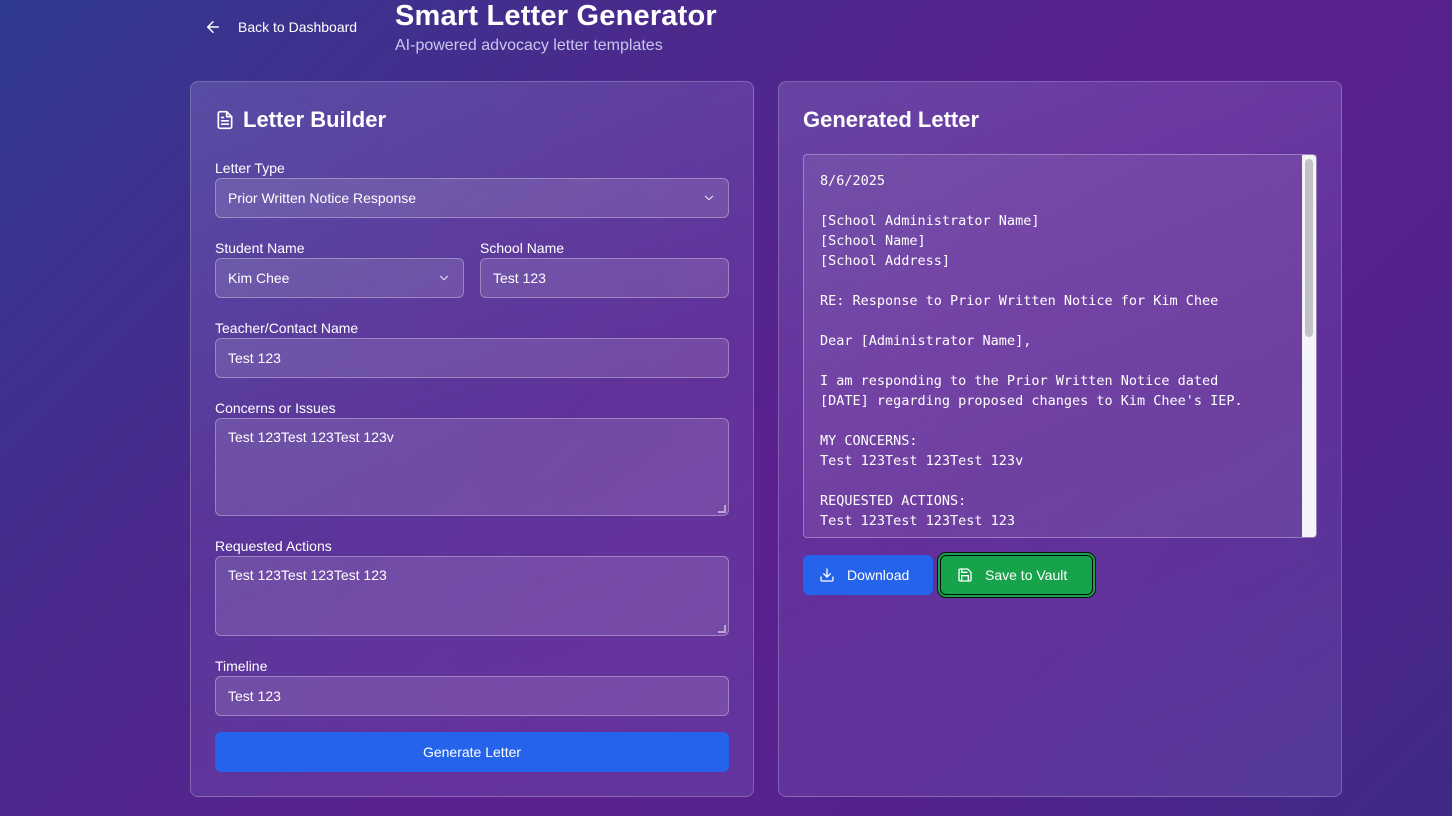  I want to click on teacher-name-input: Test 123, so click(472, 358).